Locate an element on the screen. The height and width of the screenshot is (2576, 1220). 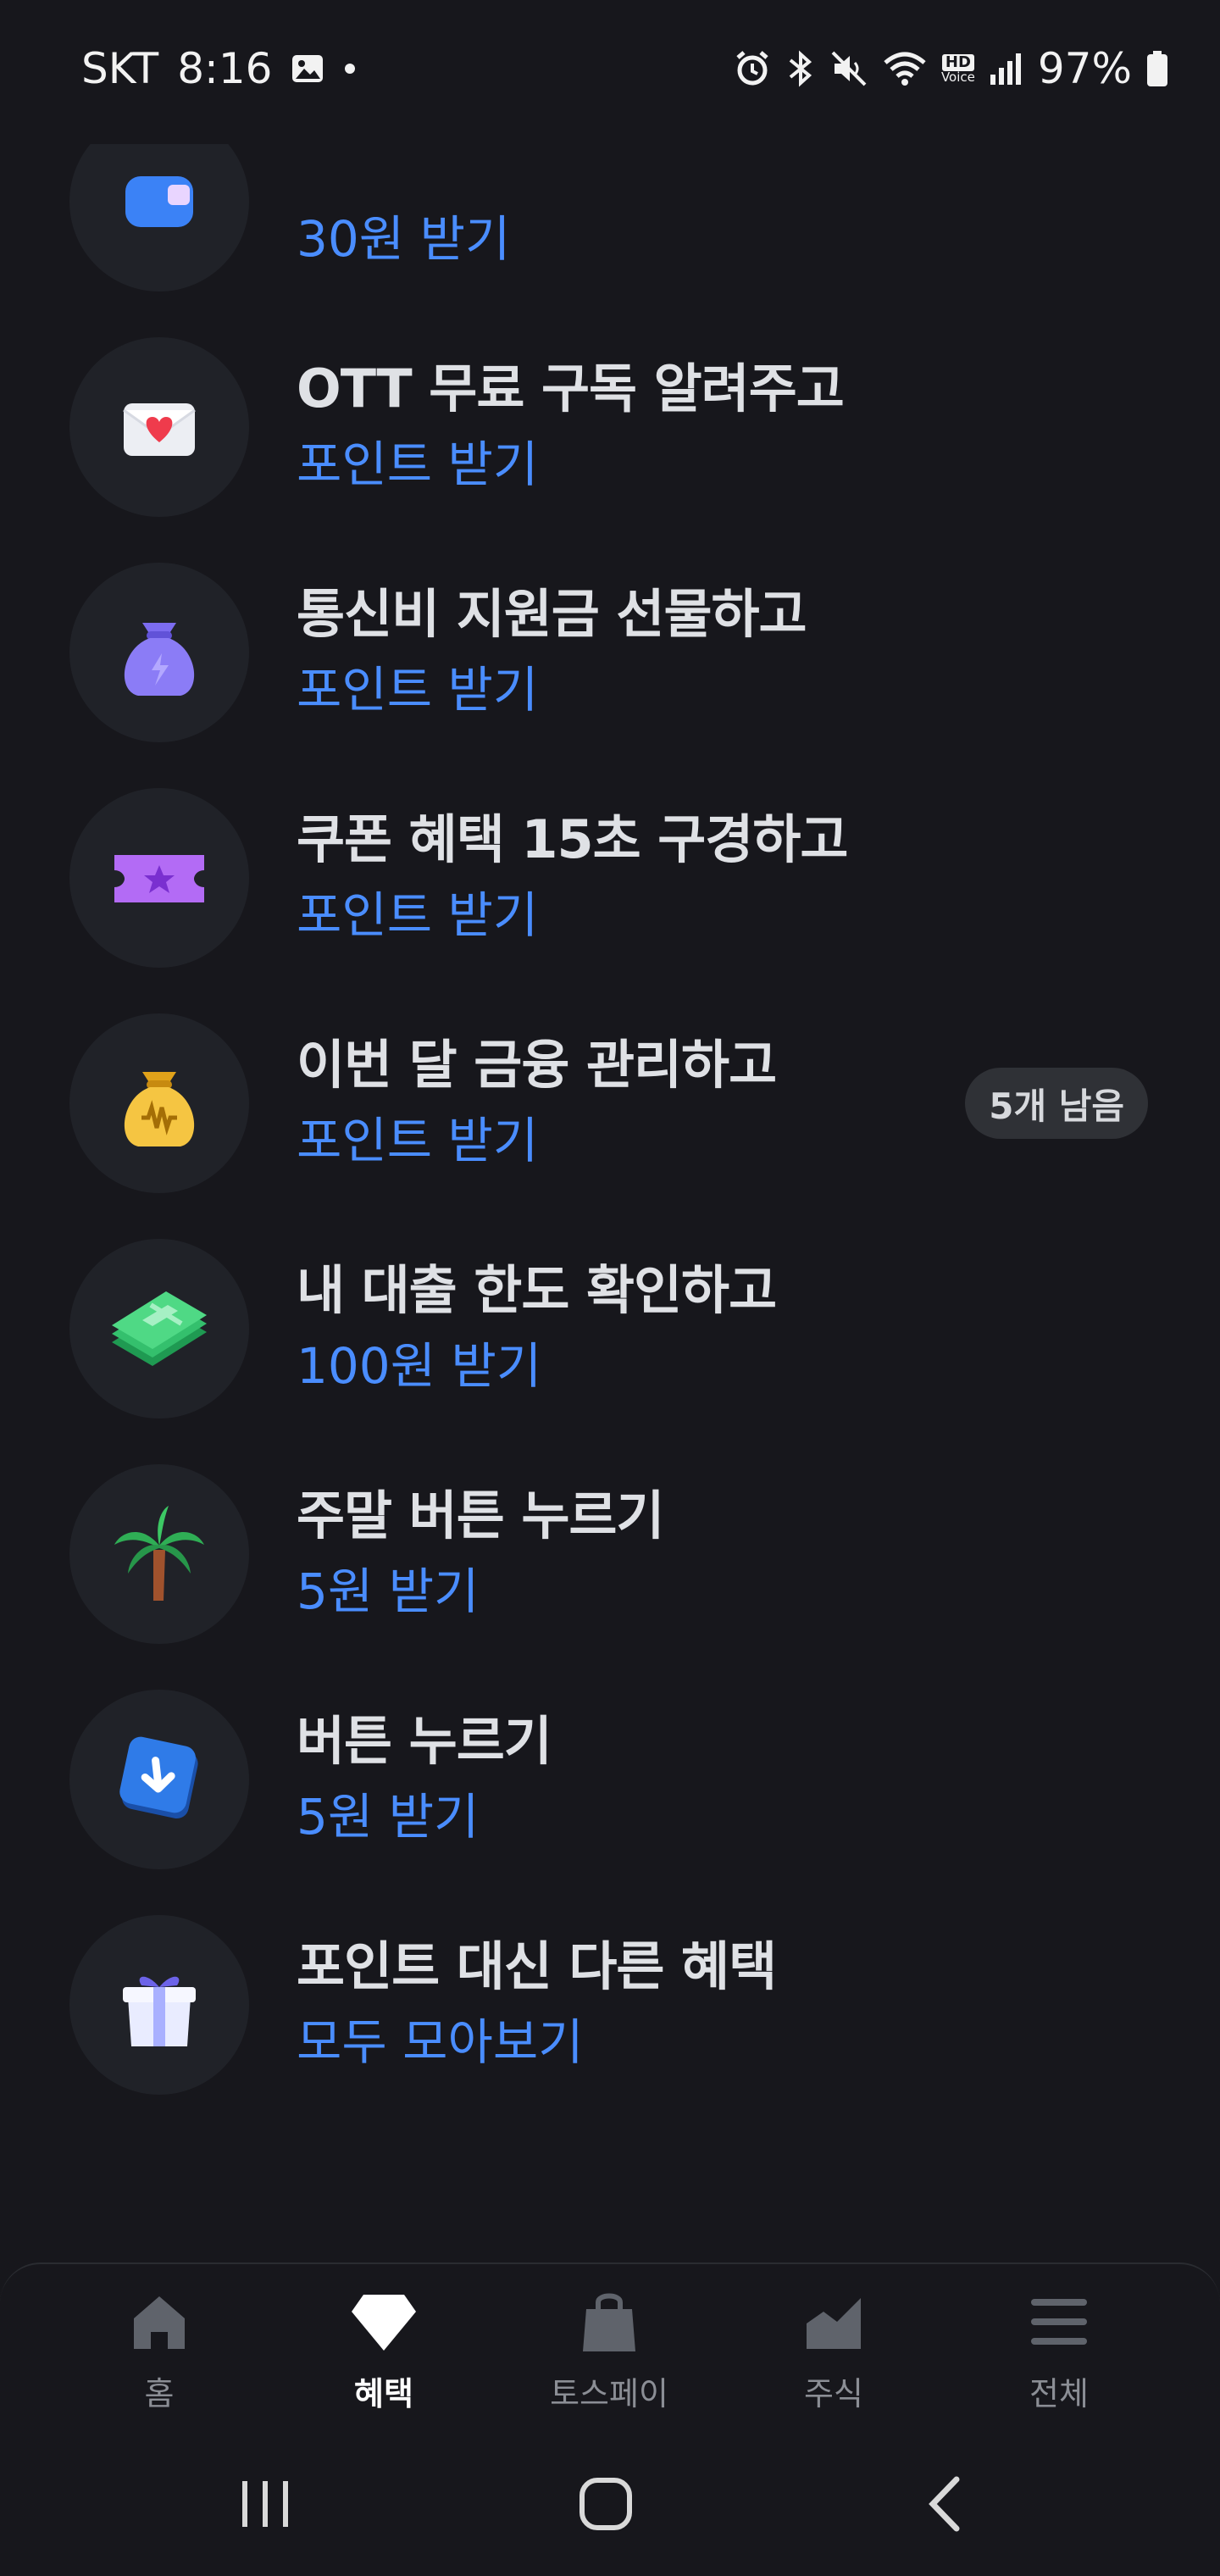
list-item-title: 버튼 누르기 is located at coordinates (424, 1741).